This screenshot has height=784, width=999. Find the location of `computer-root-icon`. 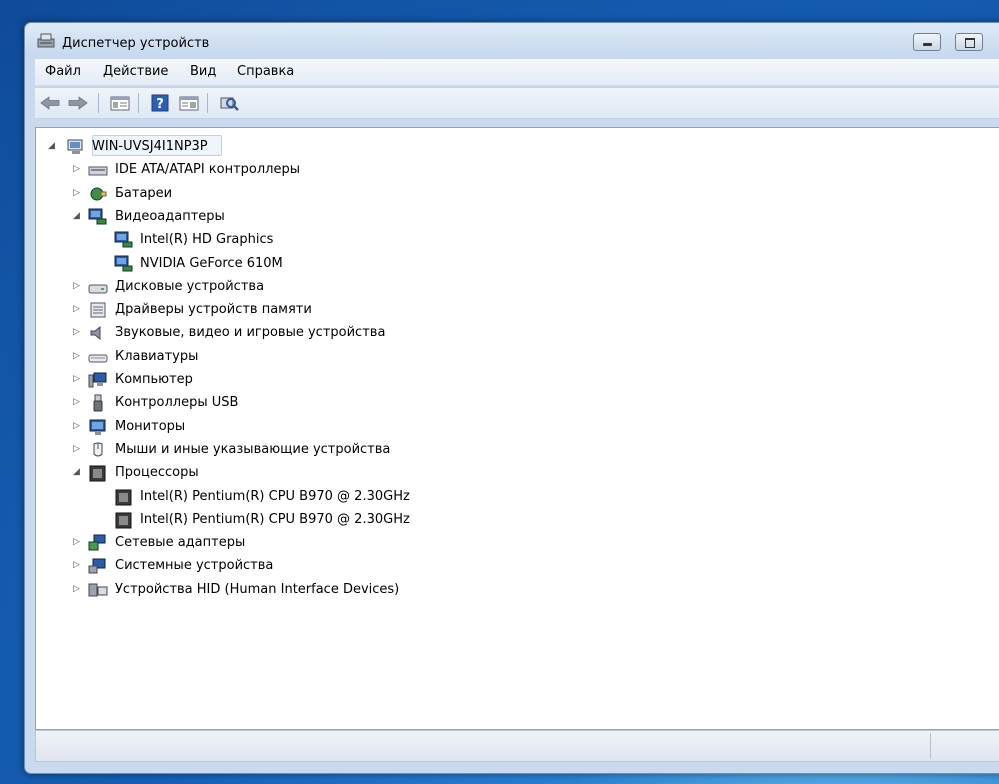

computer-root-icon is located at coordinates (75, 146).